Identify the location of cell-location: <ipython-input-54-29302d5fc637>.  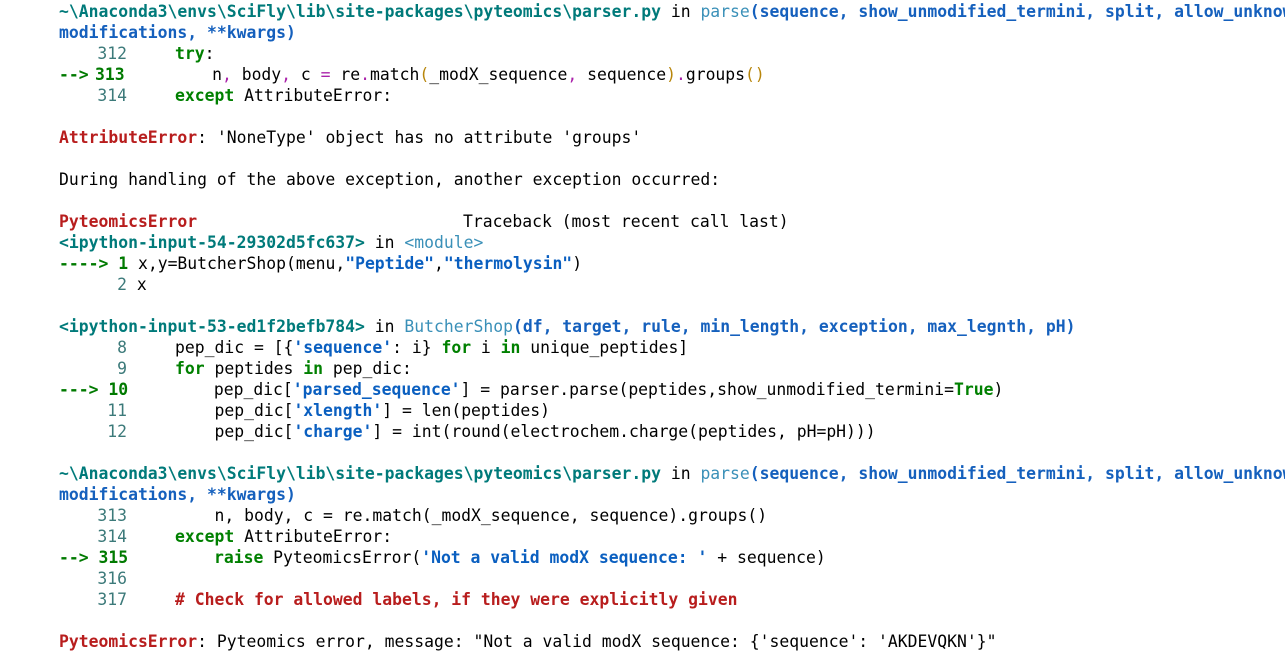
(212, 242).